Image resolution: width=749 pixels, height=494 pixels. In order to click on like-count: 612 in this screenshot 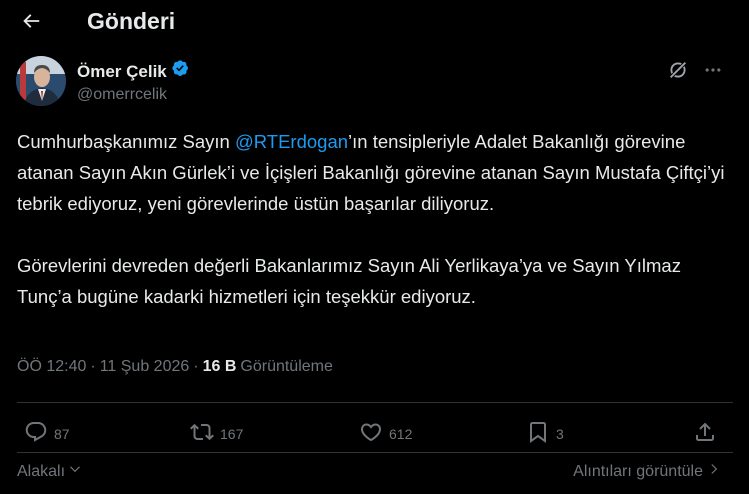, I will do `click(401, 433)`.